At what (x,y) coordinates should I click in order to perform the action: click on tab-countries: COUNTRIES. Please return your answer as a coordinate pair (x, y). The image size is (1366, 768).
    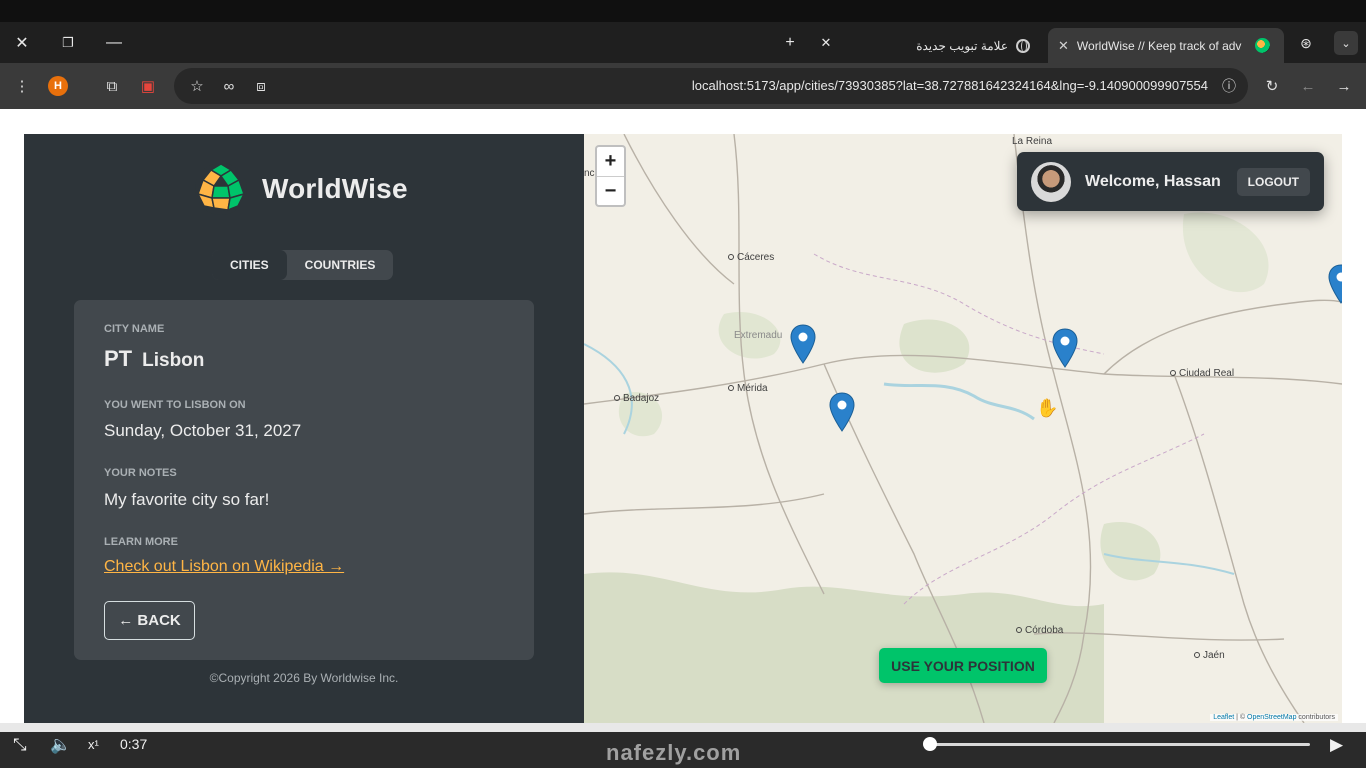
    Looking at the image, I should click on (340, 265).